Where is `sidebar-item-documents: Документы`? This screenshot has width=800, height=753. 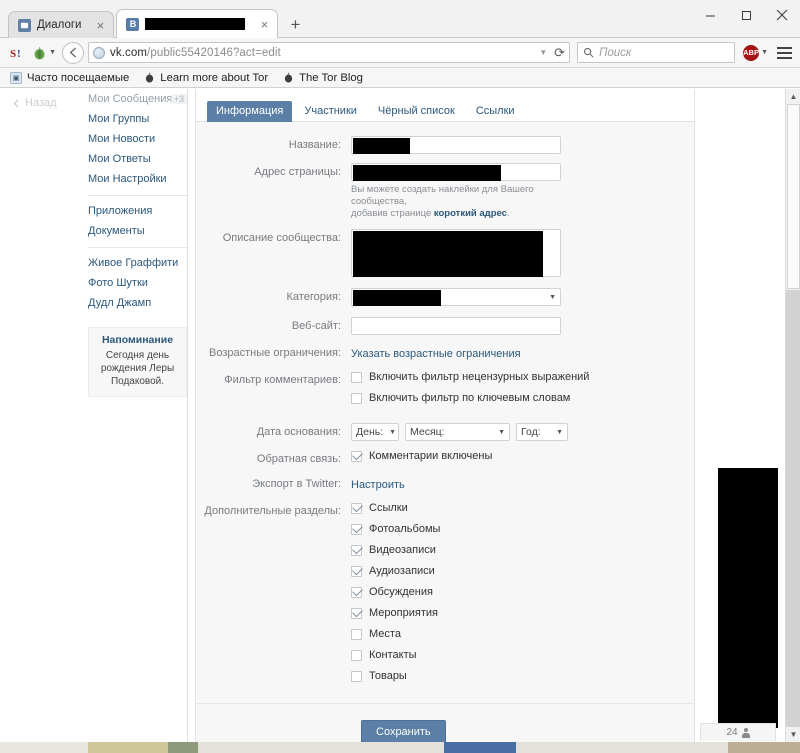 sidebar-item-documents: Документы is located at coordinates (137, 231).